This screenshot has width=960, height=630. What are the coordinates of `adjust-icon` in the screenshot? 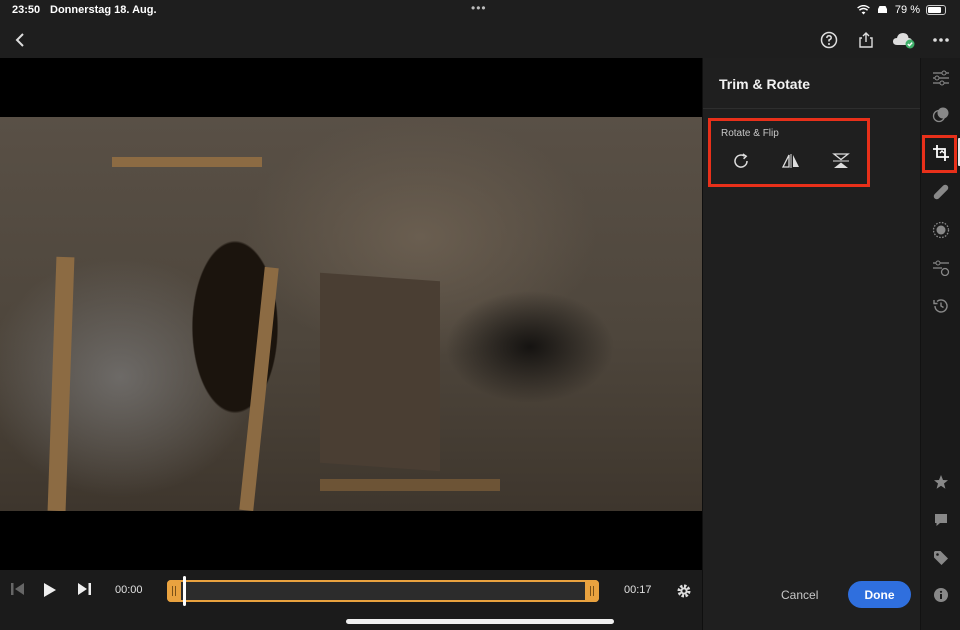 It's located at (941, 78).